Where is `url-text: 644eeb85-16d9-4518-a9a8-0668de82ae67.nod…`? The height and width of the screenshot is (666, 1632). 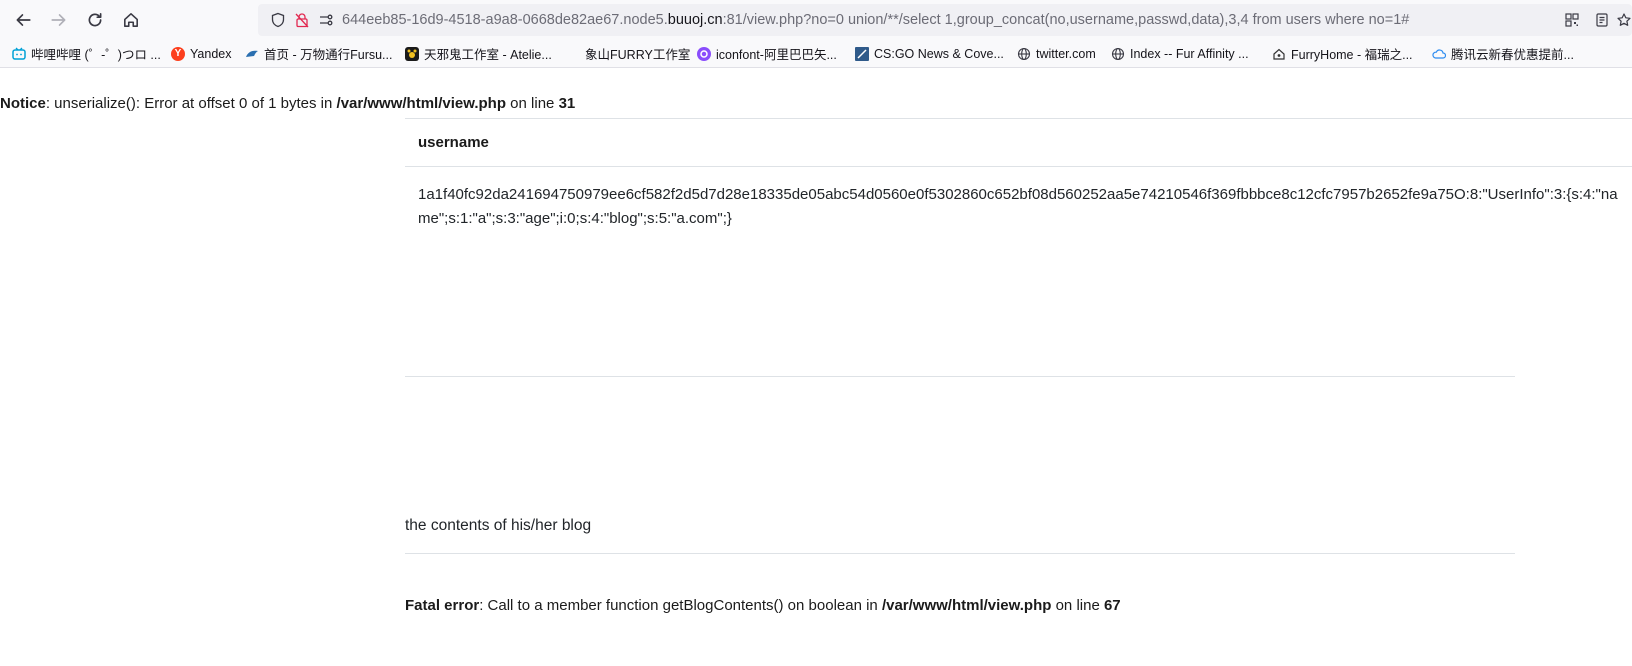
url-text: 644eeb85-16d9-4518-a9a8-0668de82ae67.nod… is located at coordinates (875, 20).